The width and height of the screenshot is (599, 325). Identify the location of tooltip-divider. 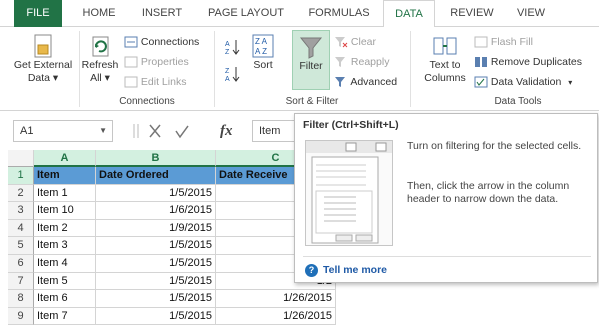
(447, 256).